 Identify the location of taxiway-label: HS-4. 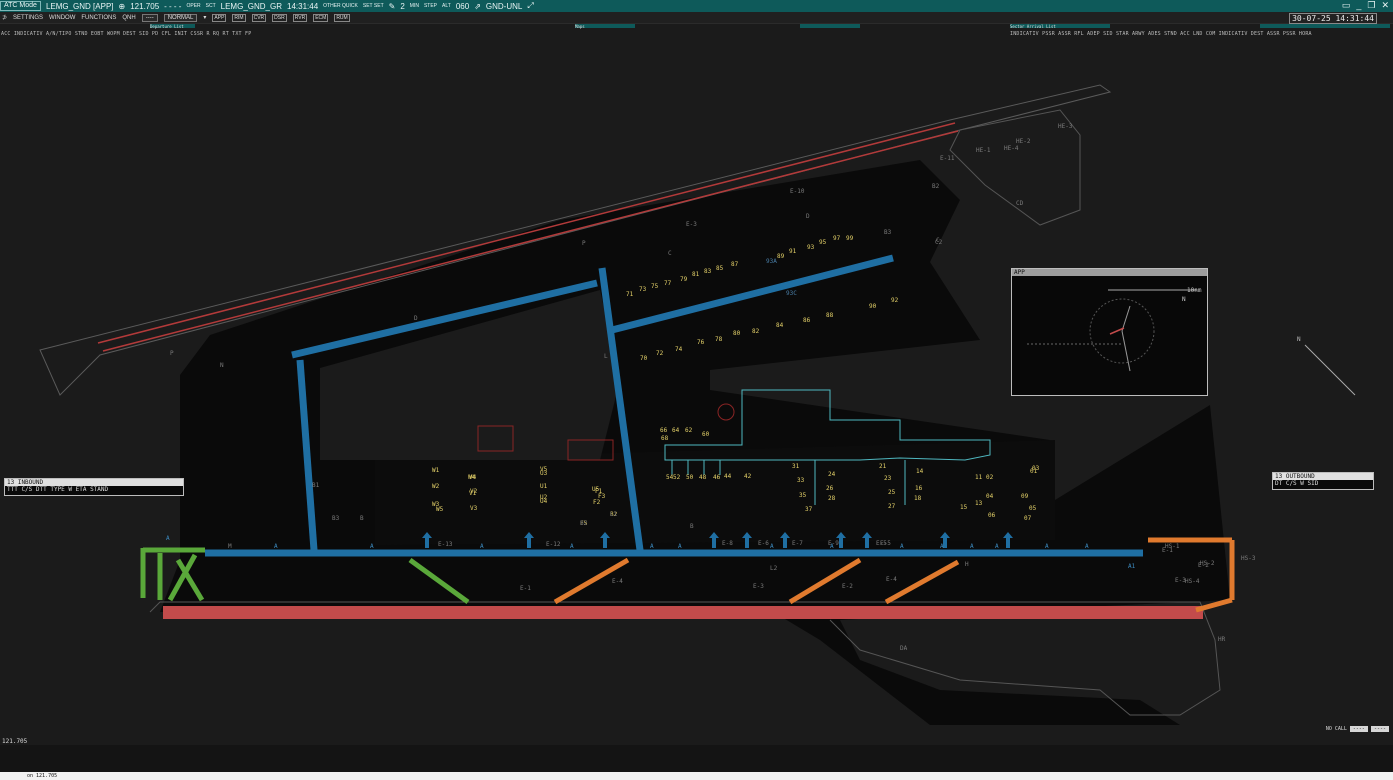
(1192, 581).